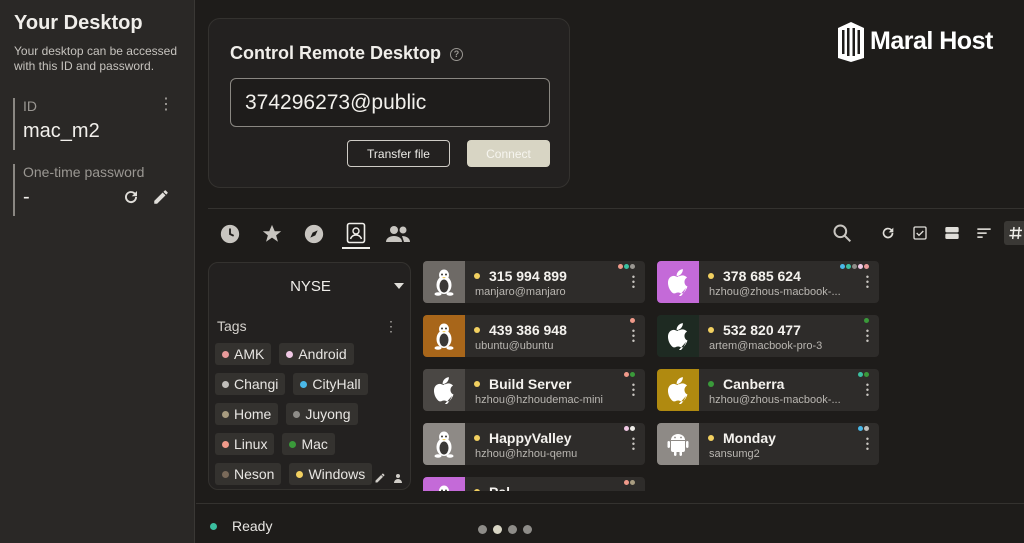  Describe the element at coordinates (213, 526) in the screenshot. I see `status-indicator` at that location.